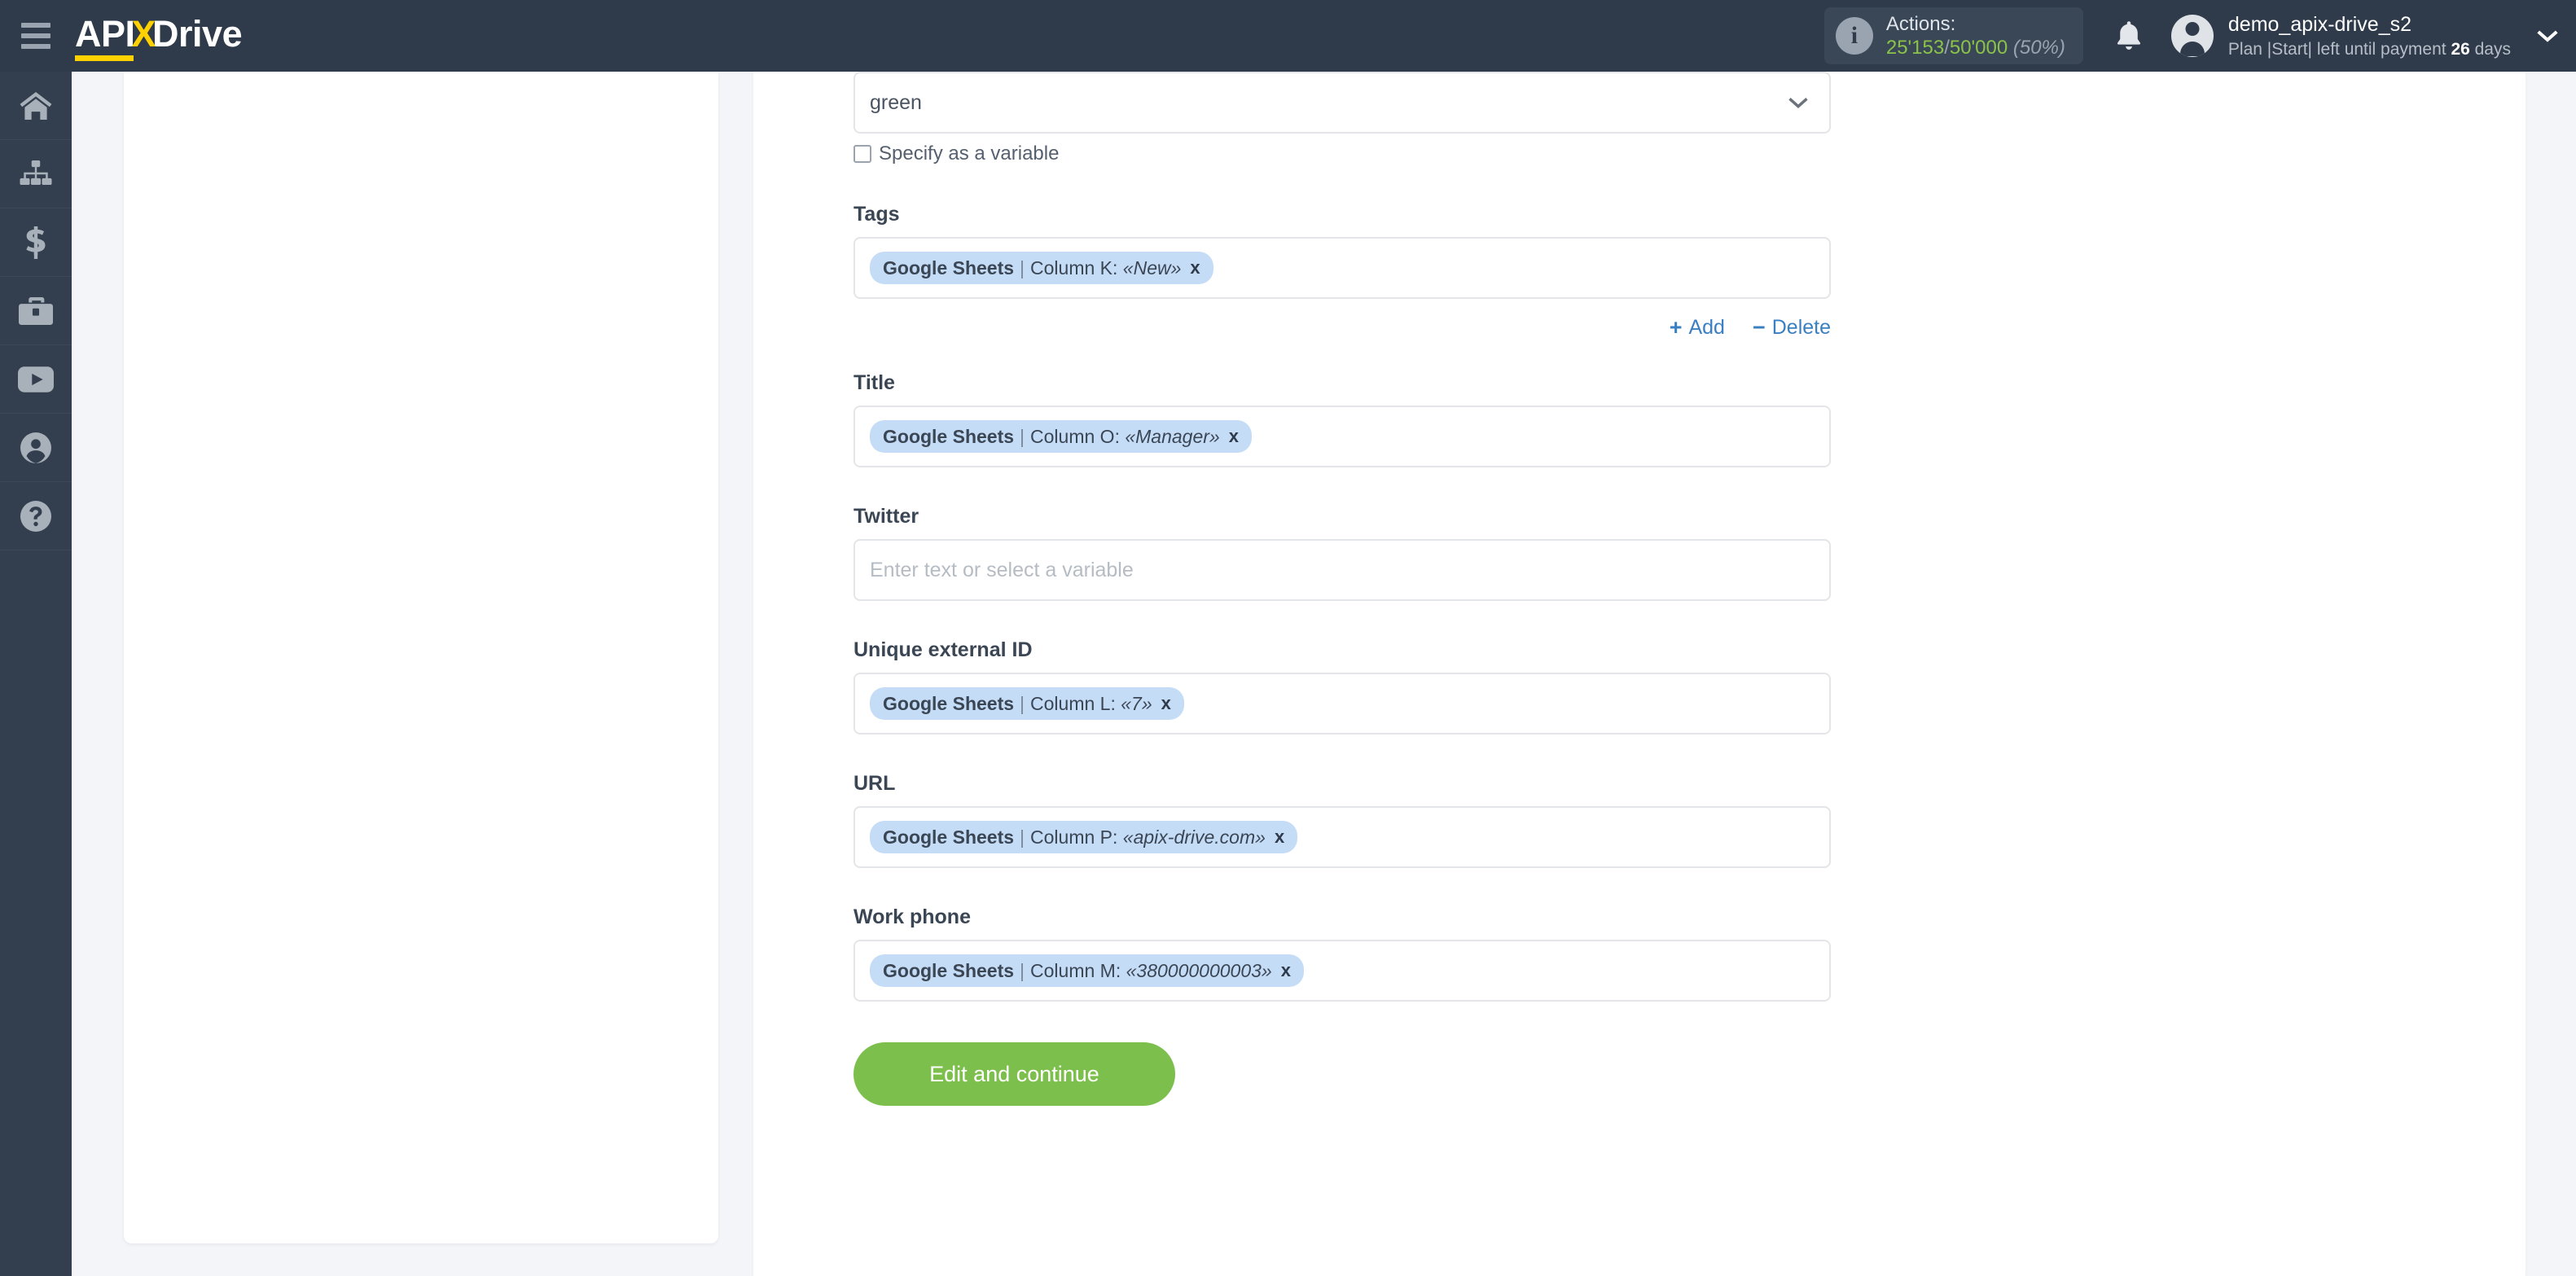  I want to click on add-button: + Add, so click(1697, 327).